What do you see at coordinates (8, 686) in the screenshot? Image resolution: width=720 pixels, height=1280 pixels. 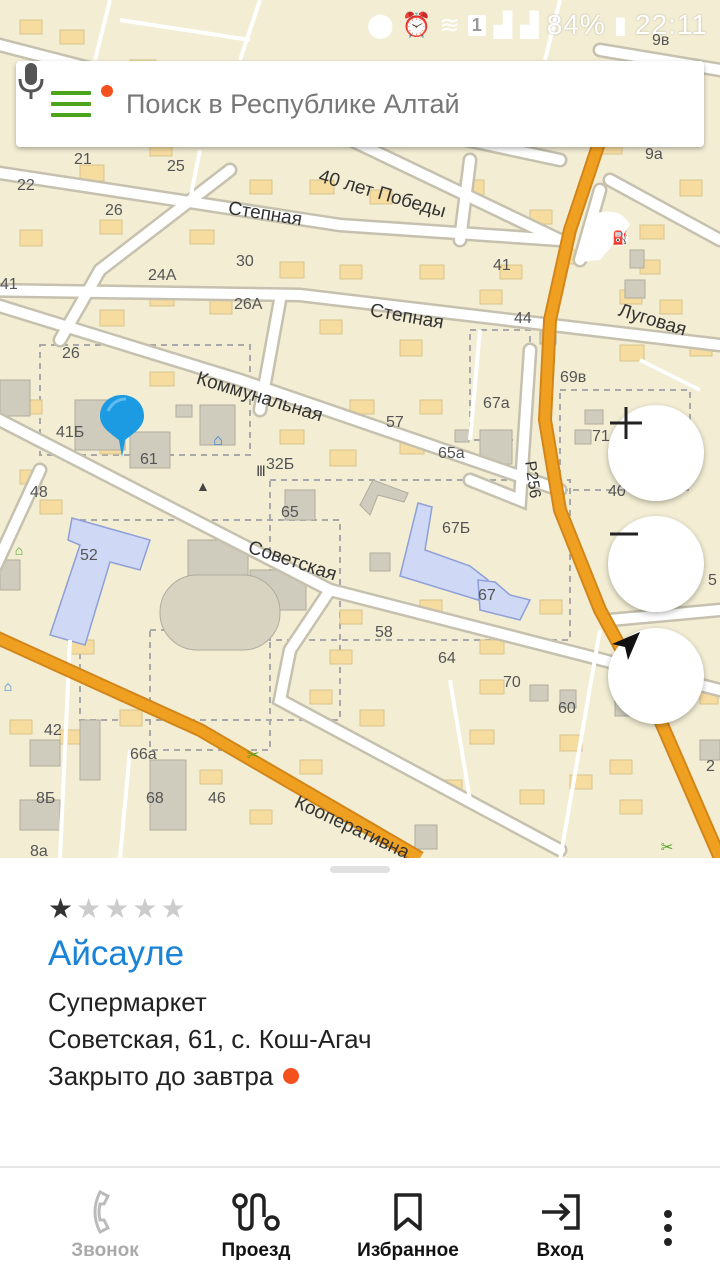 I see `house-icon: ⌂` at bounding box center [8, 686].